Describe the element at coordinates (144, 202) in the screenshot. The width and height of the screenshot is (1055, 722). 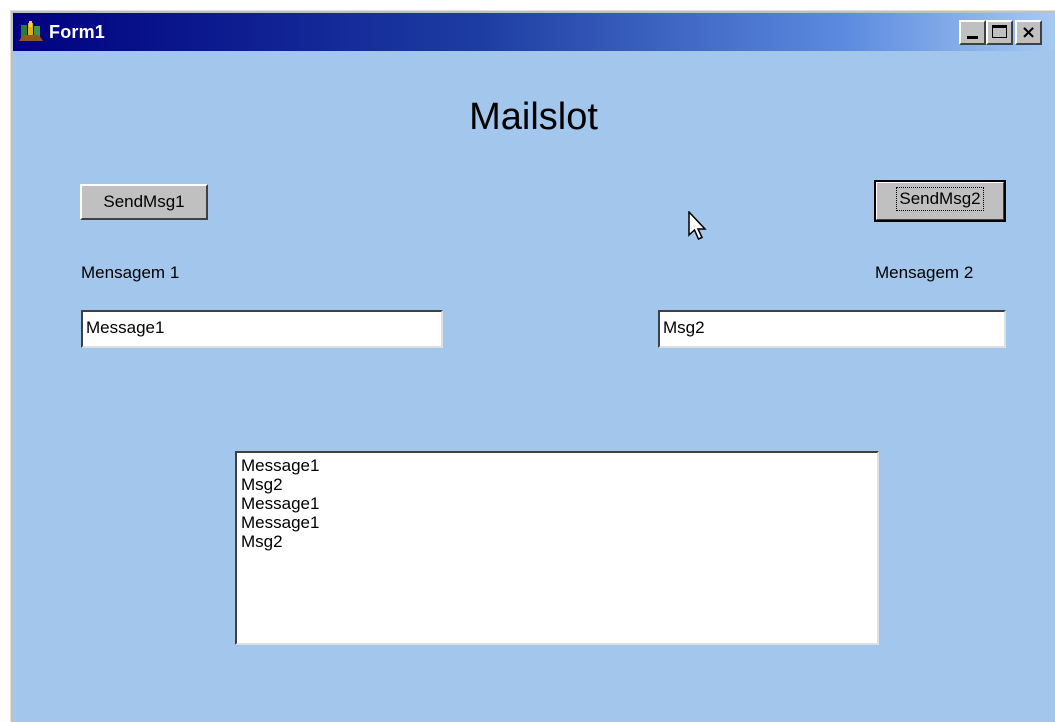
I see `send-msg1-button: SendMsg1` at that location.